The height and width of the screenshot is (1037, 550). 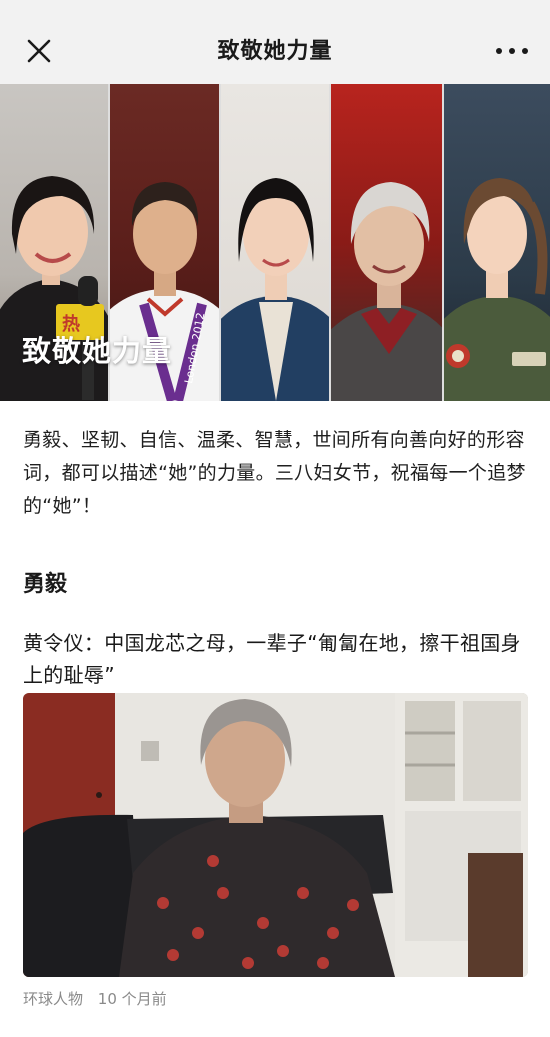 I want to click on portrait-professional, so click(x=275, y=242).